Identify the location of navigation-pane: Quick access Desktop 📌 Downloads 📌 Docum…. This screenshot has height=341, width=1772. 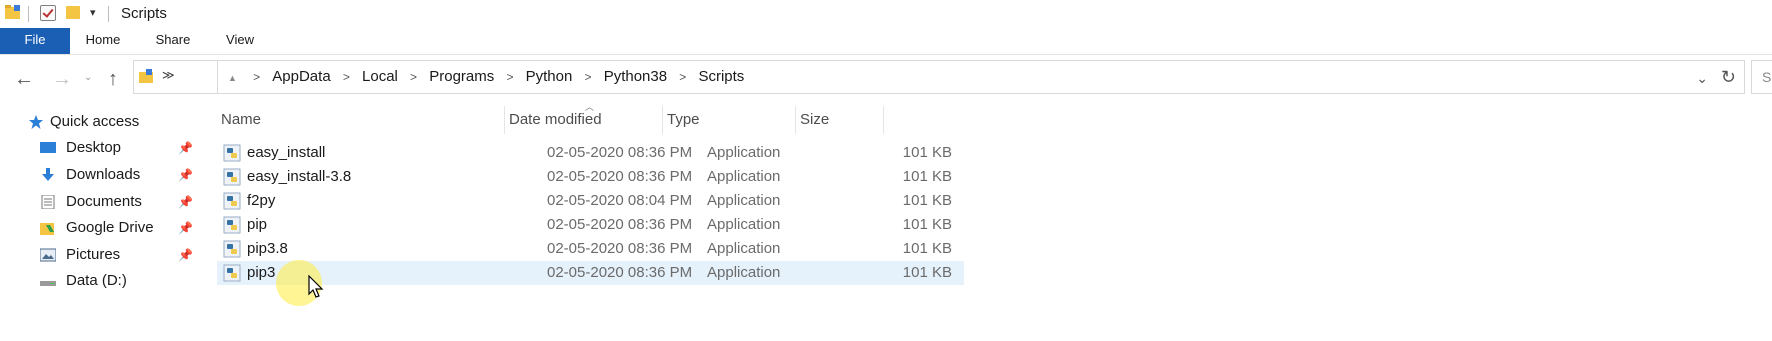
(99, 223).